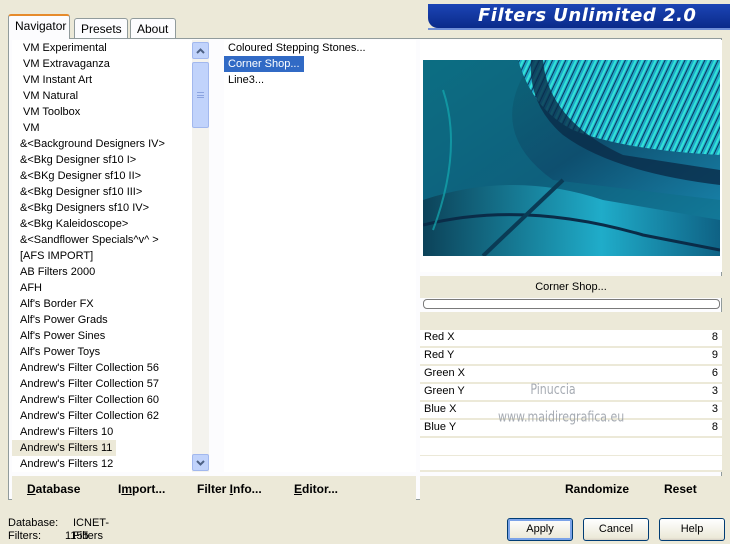 Image resolution: width=730 pixels, height=544 pixels. What do you see at coordinates (616, 529) in the screenshot?
I see `cancel-button: Cancel` at bounding box center [616, 529].